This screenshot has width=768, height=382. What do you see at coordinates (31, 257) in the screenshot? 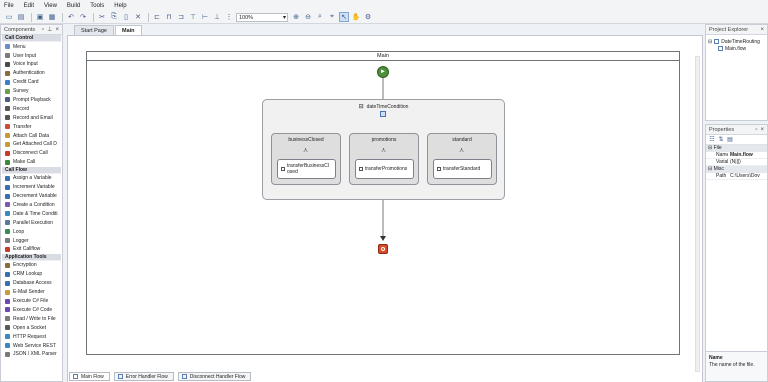
I see `component-category: Application Tools` at bounding box center [31, 257].